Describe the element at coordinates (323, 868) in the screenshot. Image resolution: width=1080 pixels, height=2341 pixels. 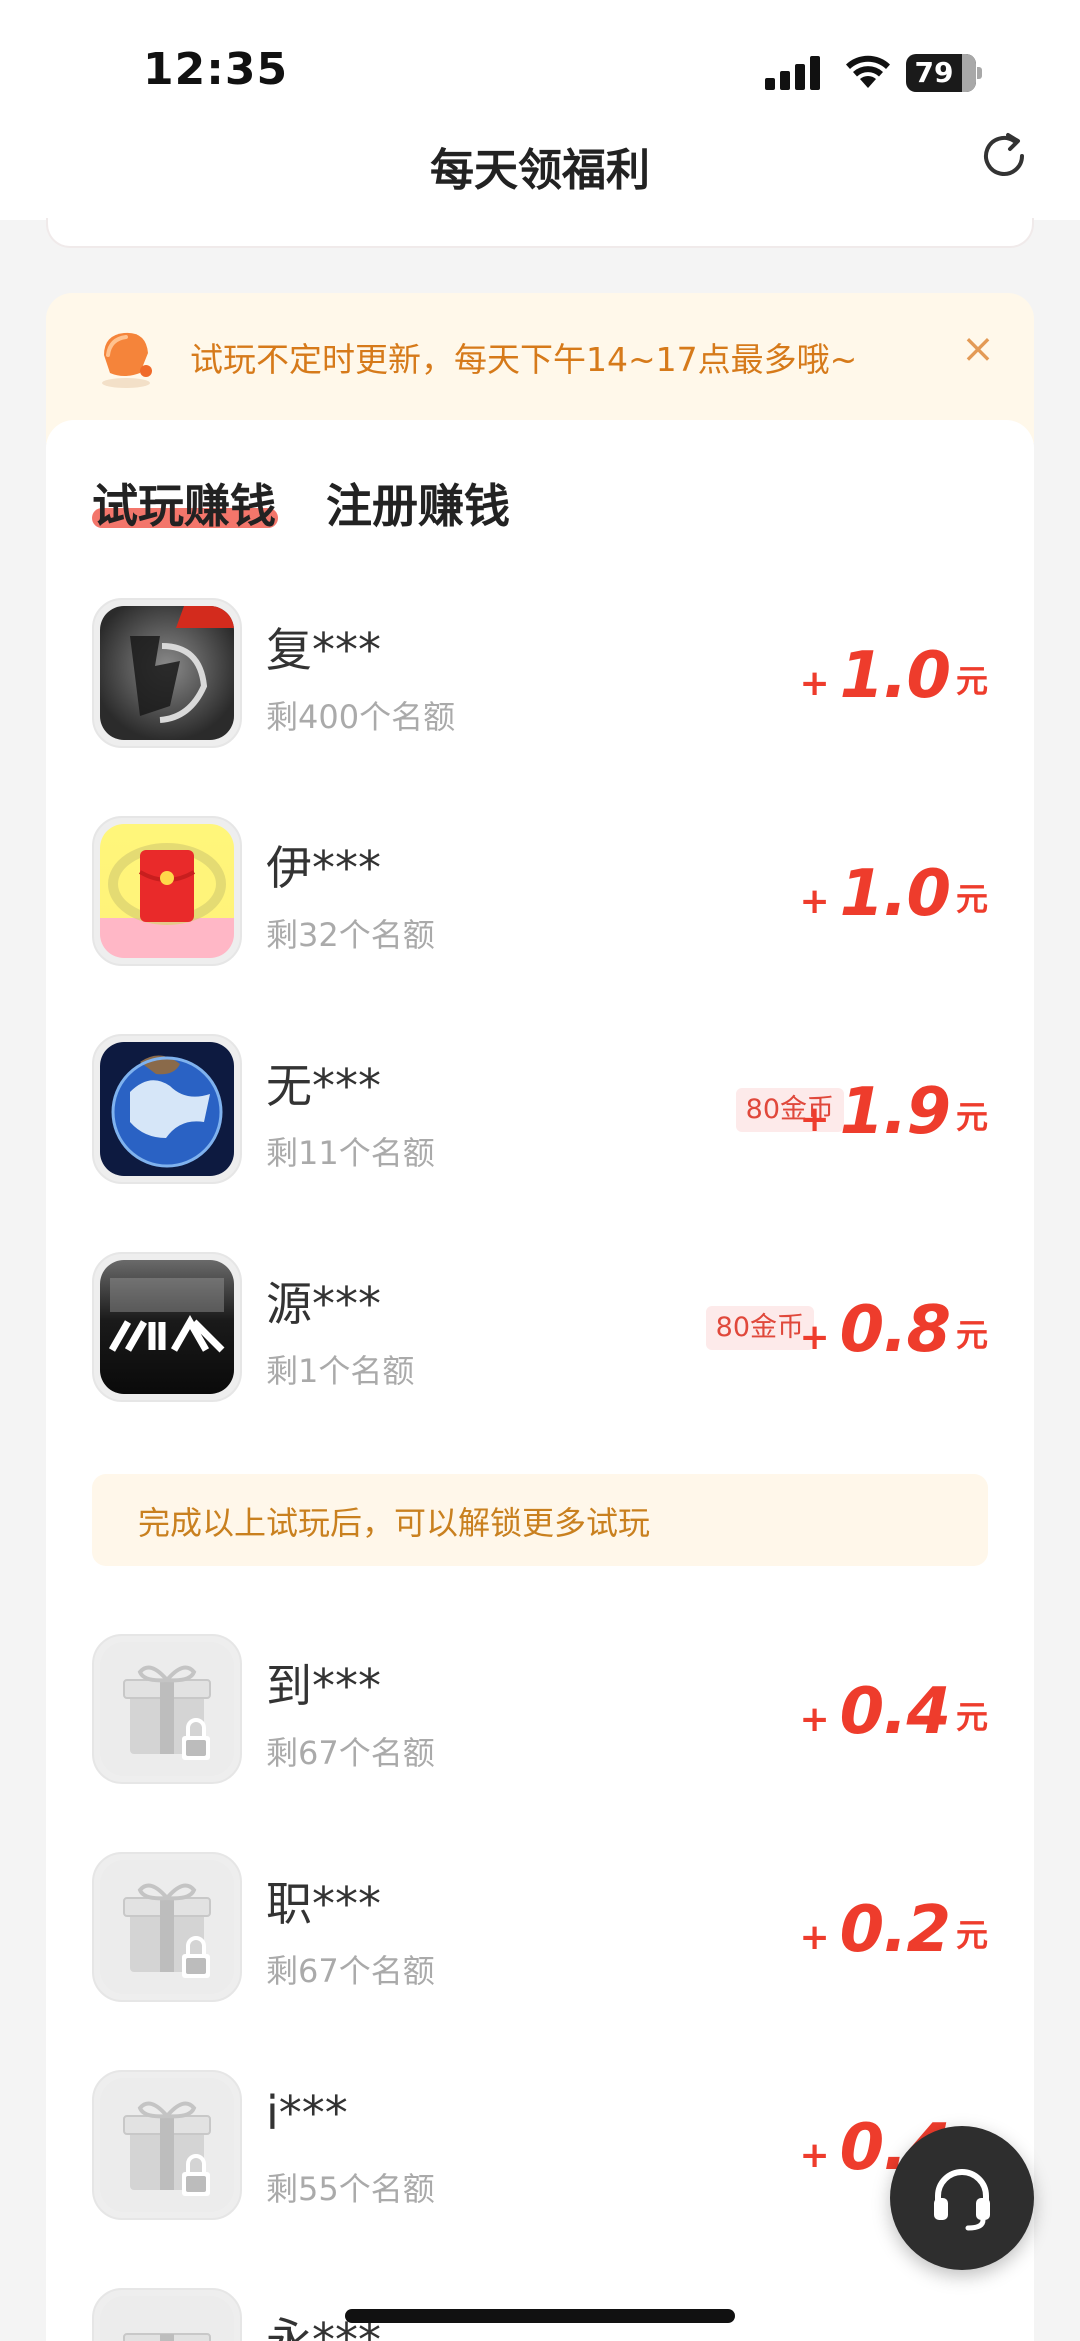
I see `task-name: 伊***` at that location.